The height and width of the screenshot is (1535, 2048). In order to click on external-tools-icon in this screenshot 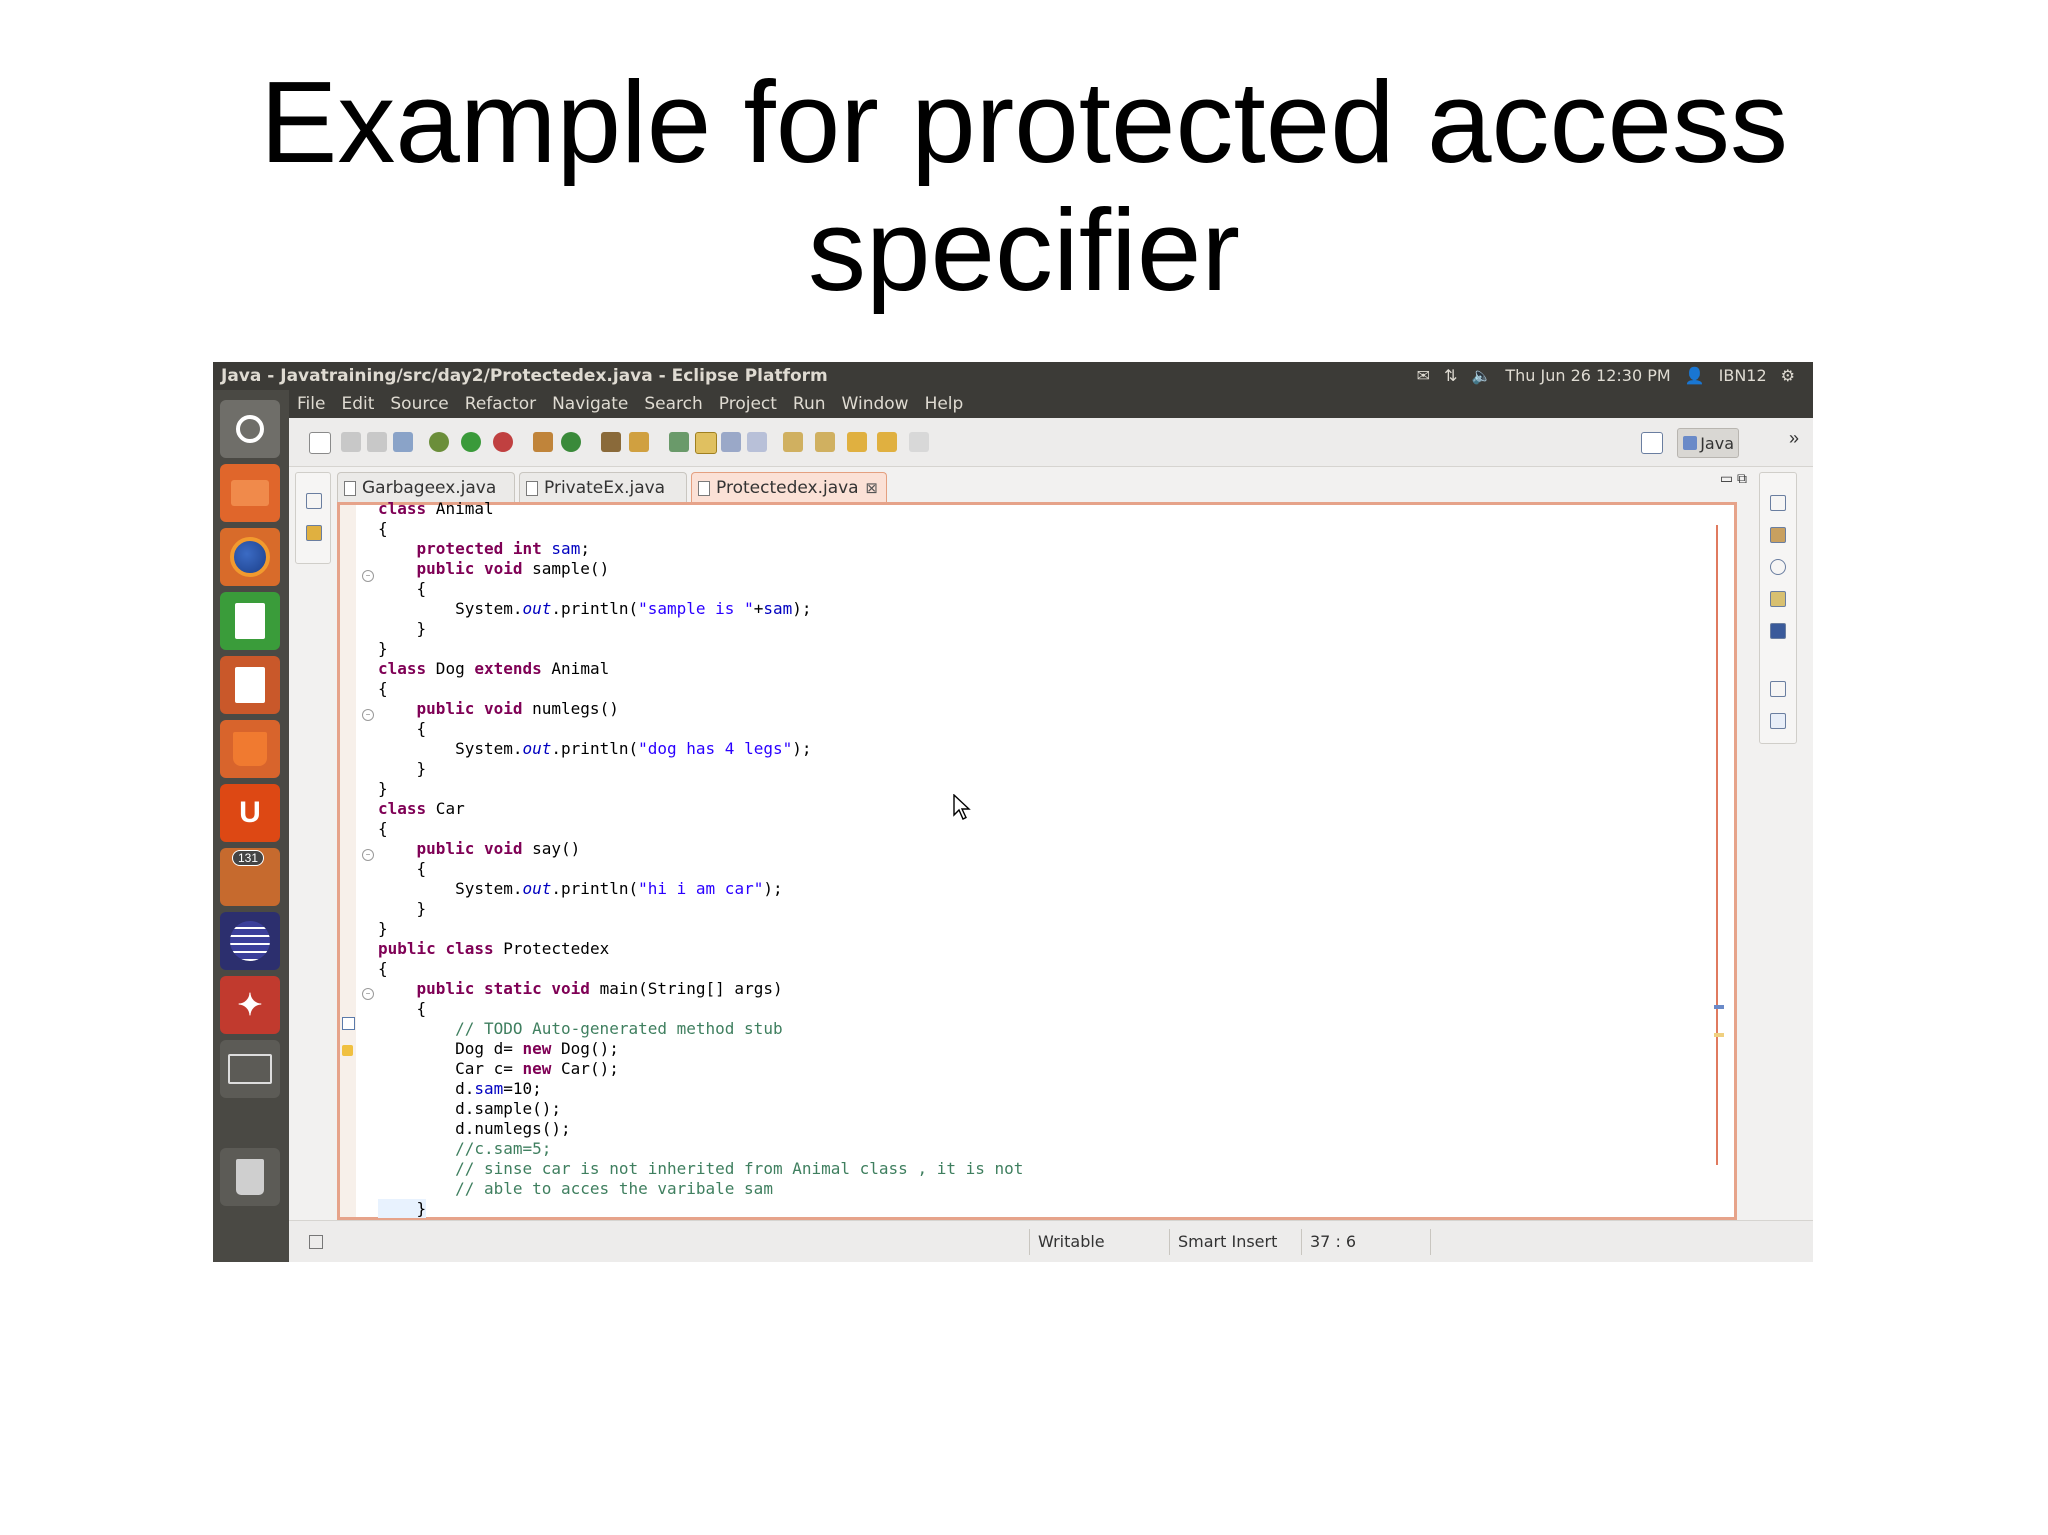, I will do `click(503, 442)`.